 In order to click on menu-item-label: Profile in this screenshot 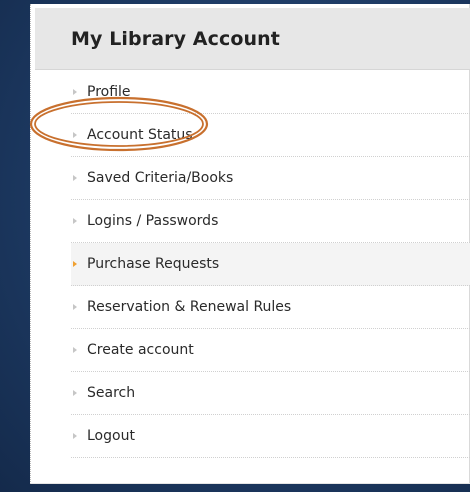, I will do `click(109, 92)`.